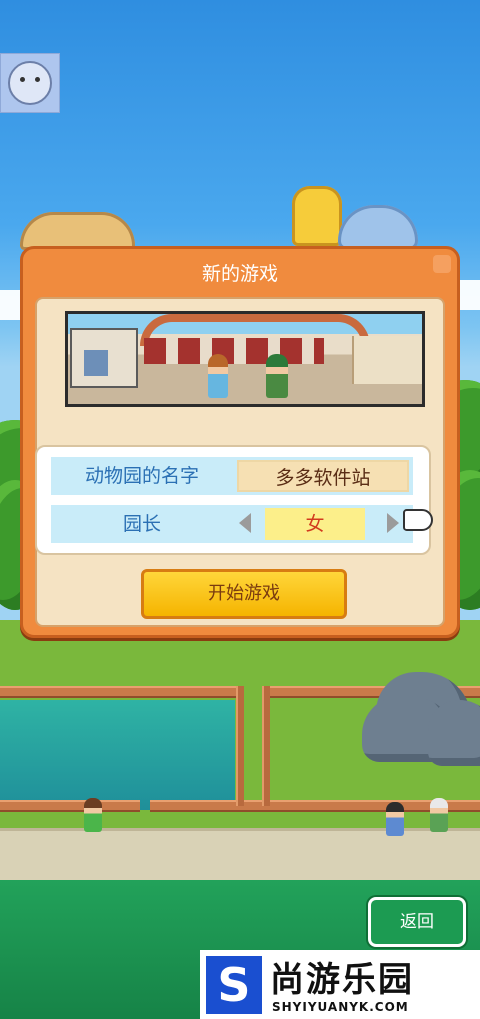 This screenshot has height=1019, width=480. I want to click on zoo-name-row: 动物园的名字 多多软件站, so click(232, 476).